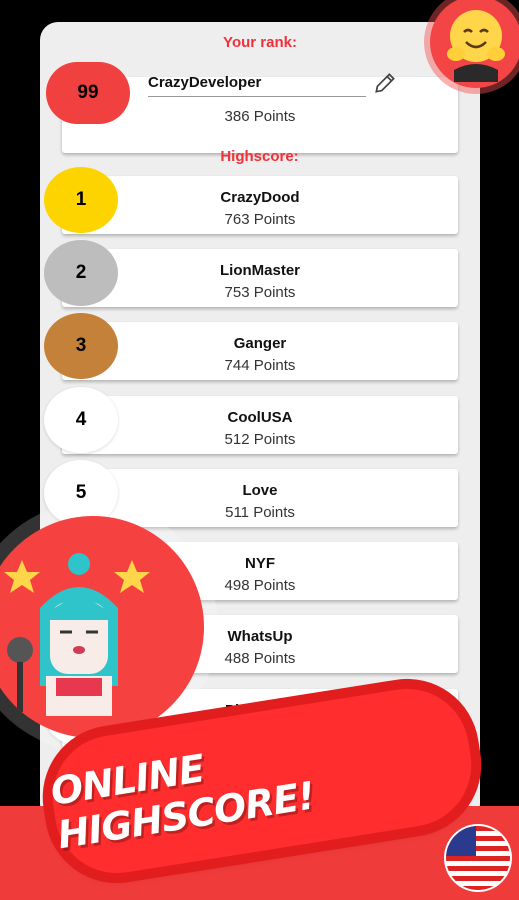 Image resolution: width=519 pixels, height=900 pixels. I want to click on my-points: 386 Points, so click(260, 116).